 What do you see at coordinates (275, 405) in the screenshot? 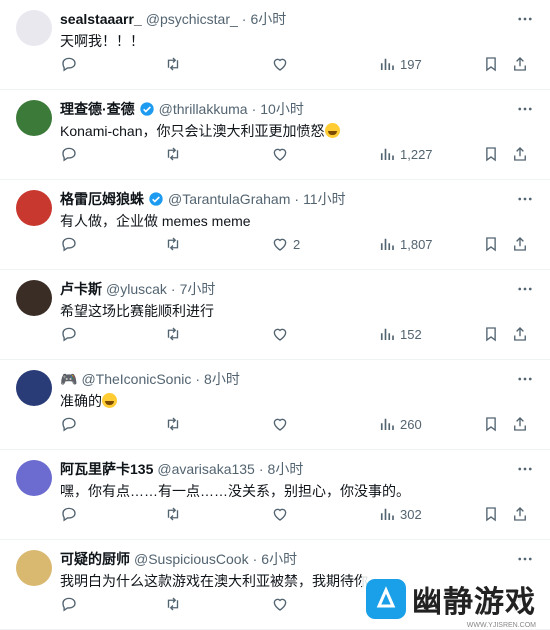
I see `tweet: 🎮 @TheIconicSonic · 8小时 准确的 260` at bounding box center [275, 405].